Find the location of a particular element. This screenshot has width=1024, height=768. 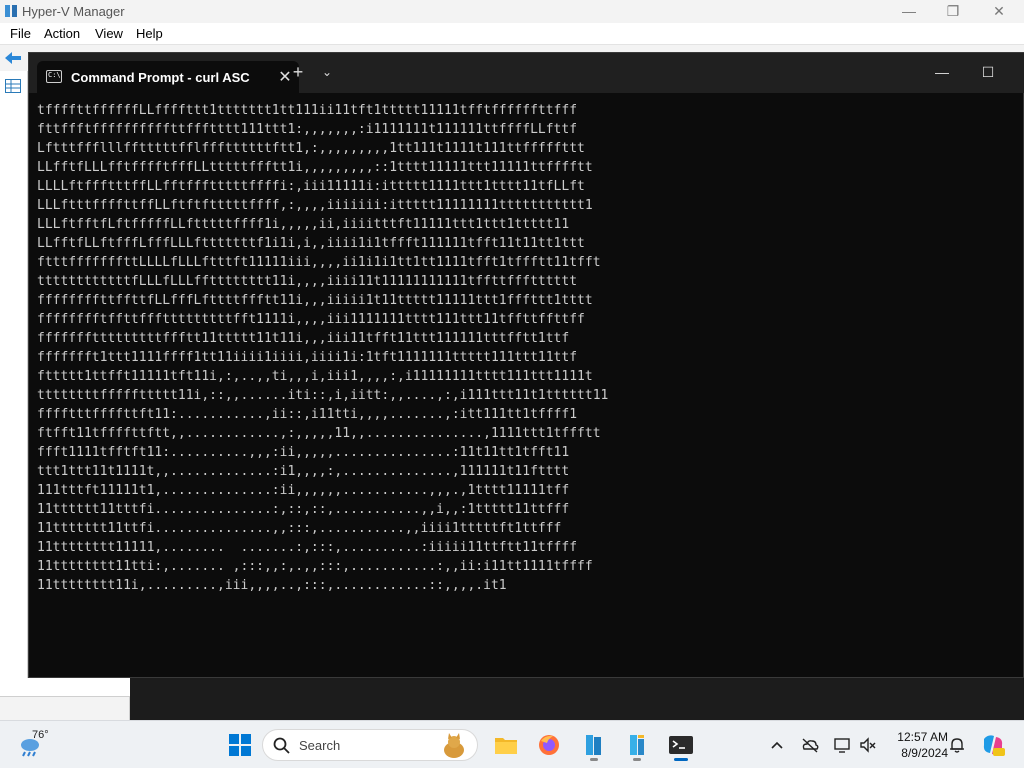

hyperv-maximize-button: ❐ is located at coordinates (953, 11).